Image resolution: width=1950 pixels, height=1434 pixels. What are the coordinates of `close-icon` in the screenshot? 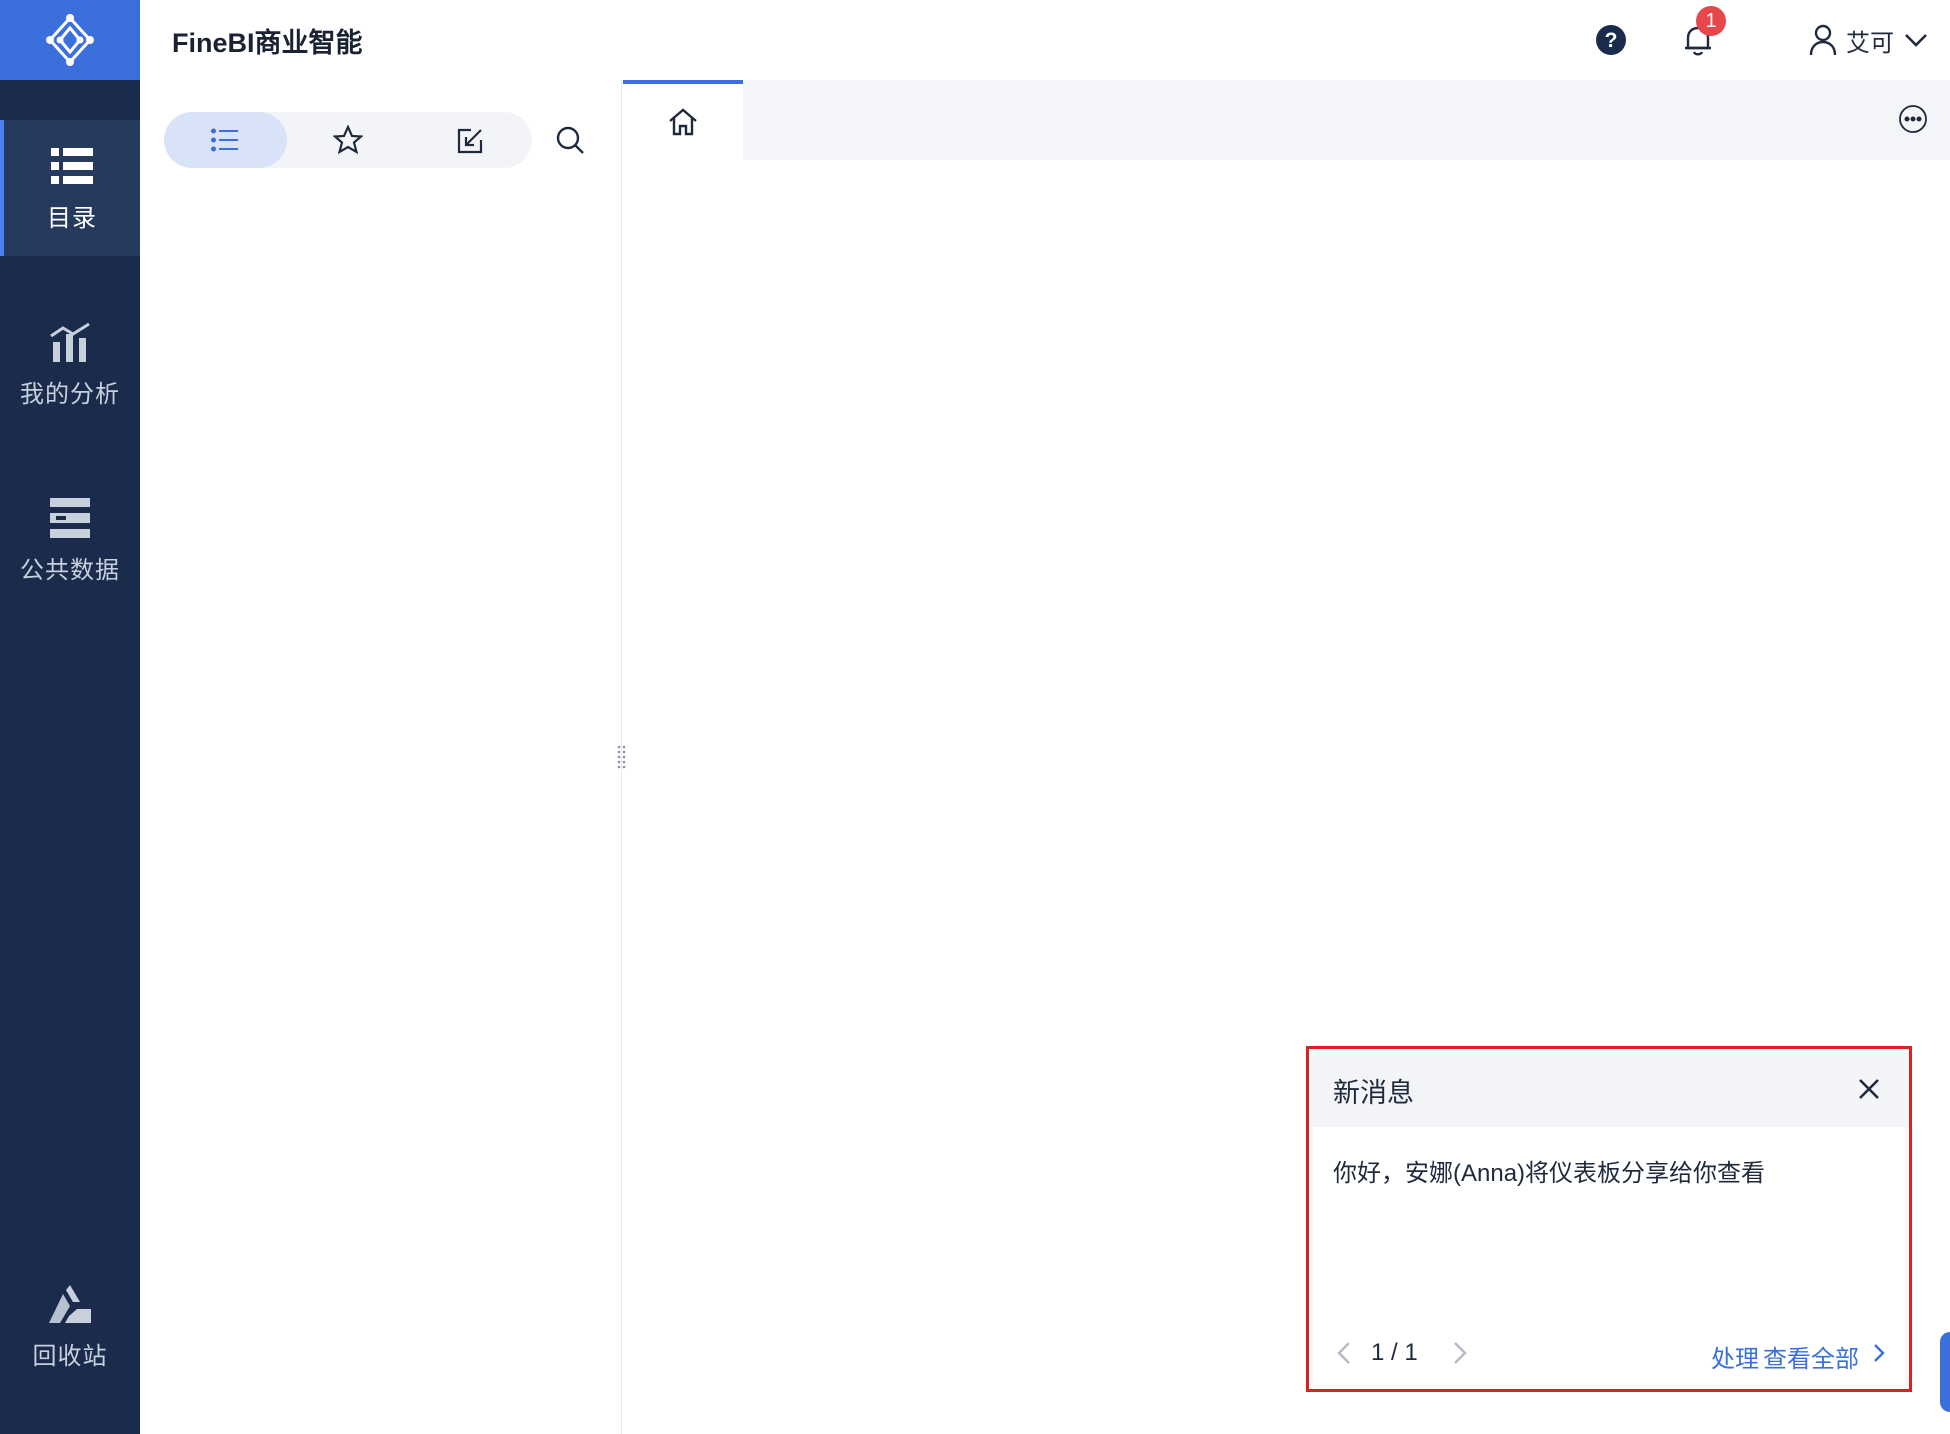 It's located at (1869, 1089).